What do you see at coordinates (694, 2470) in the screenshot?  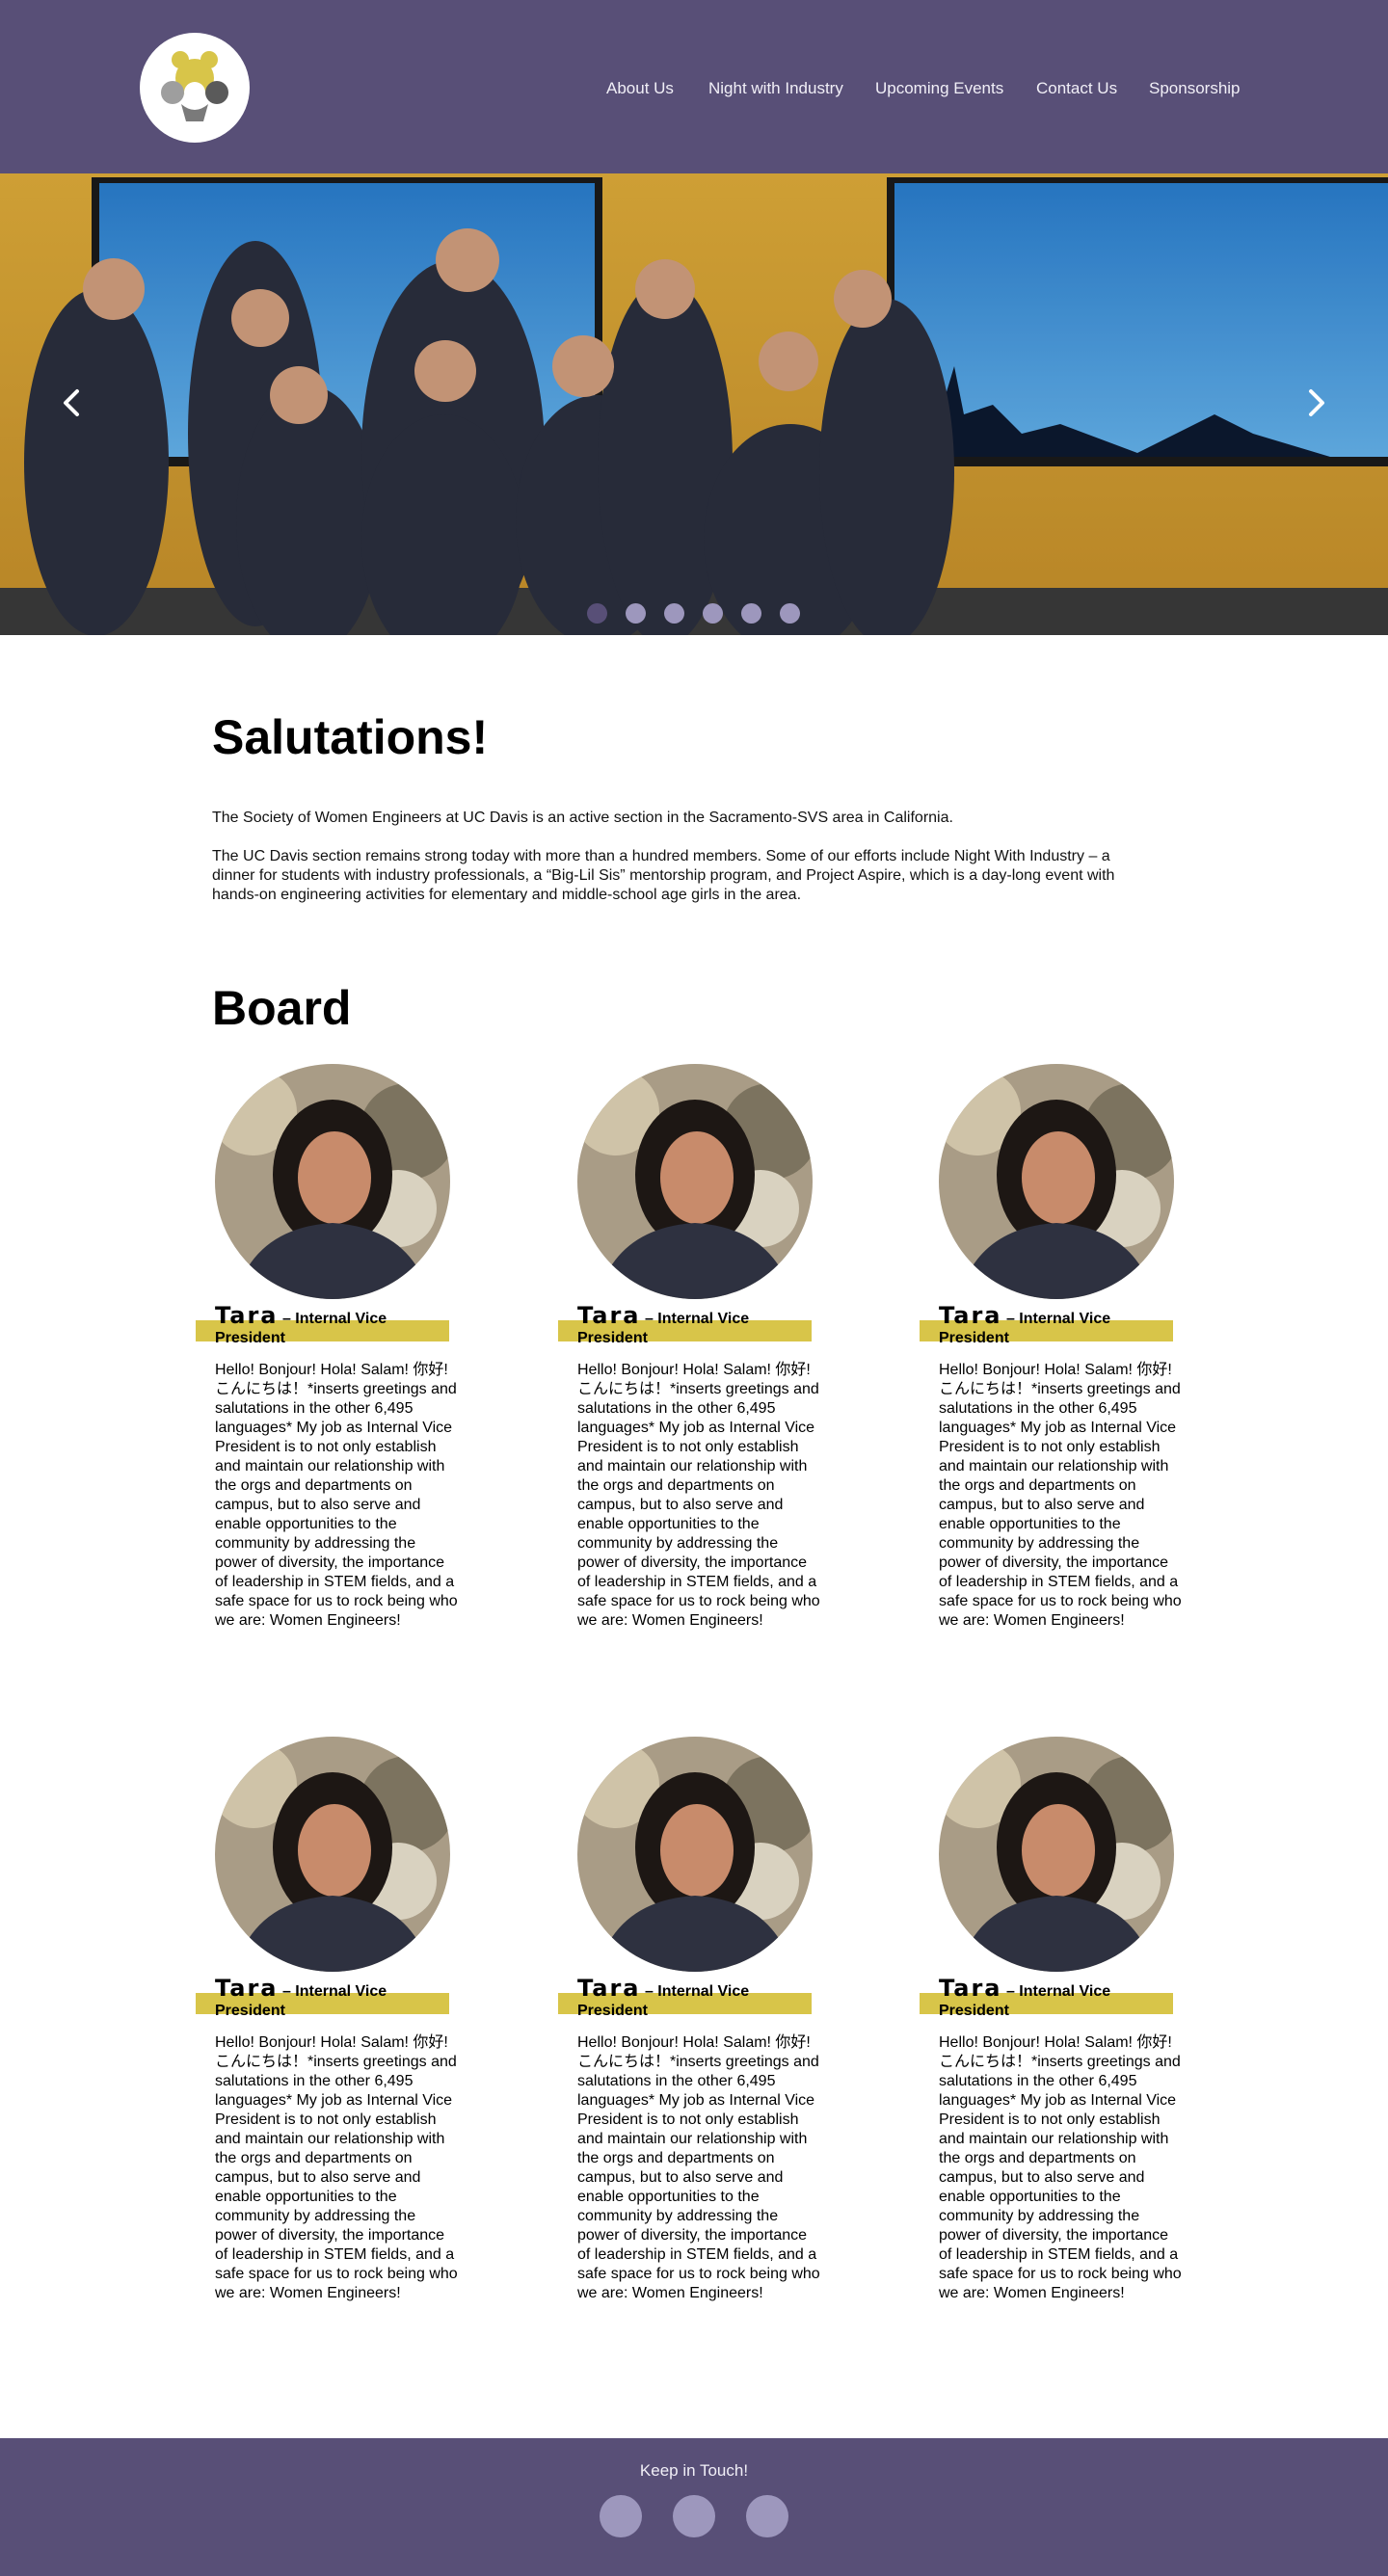 I see `footer-title: Keep in Touch!` at bounding box center [694, 2470].